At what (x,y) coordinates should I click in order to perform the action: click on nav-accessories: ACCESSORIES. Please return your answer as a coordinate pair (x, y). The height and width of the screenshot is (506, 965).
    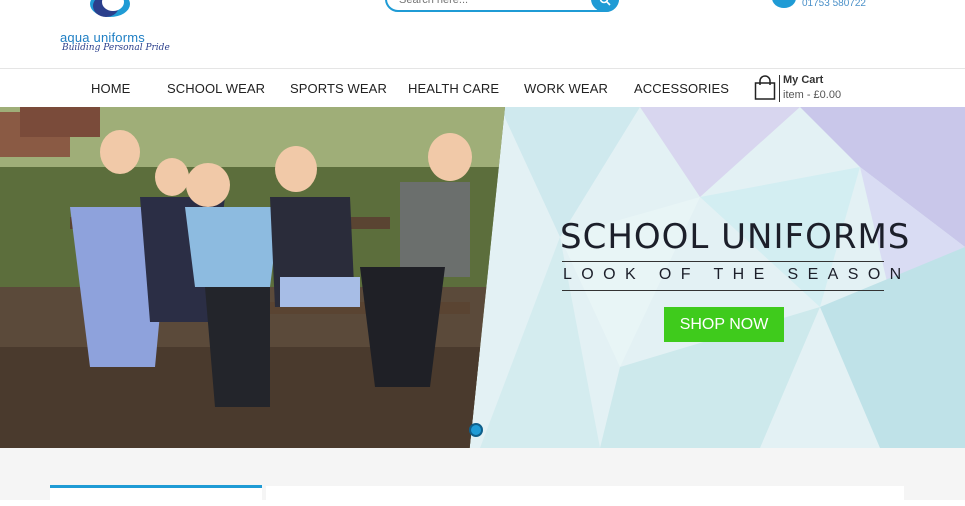
    Looking at the image, I should click on (681, 88).